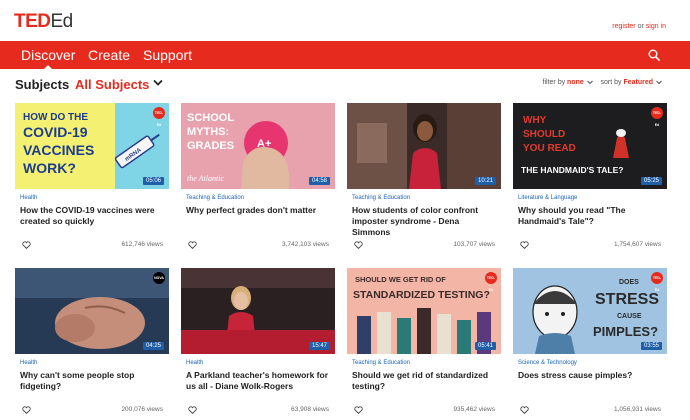 The width and height of the screenshot is (690, 420). I want to click on nav-support: Support, so click(167, 55).